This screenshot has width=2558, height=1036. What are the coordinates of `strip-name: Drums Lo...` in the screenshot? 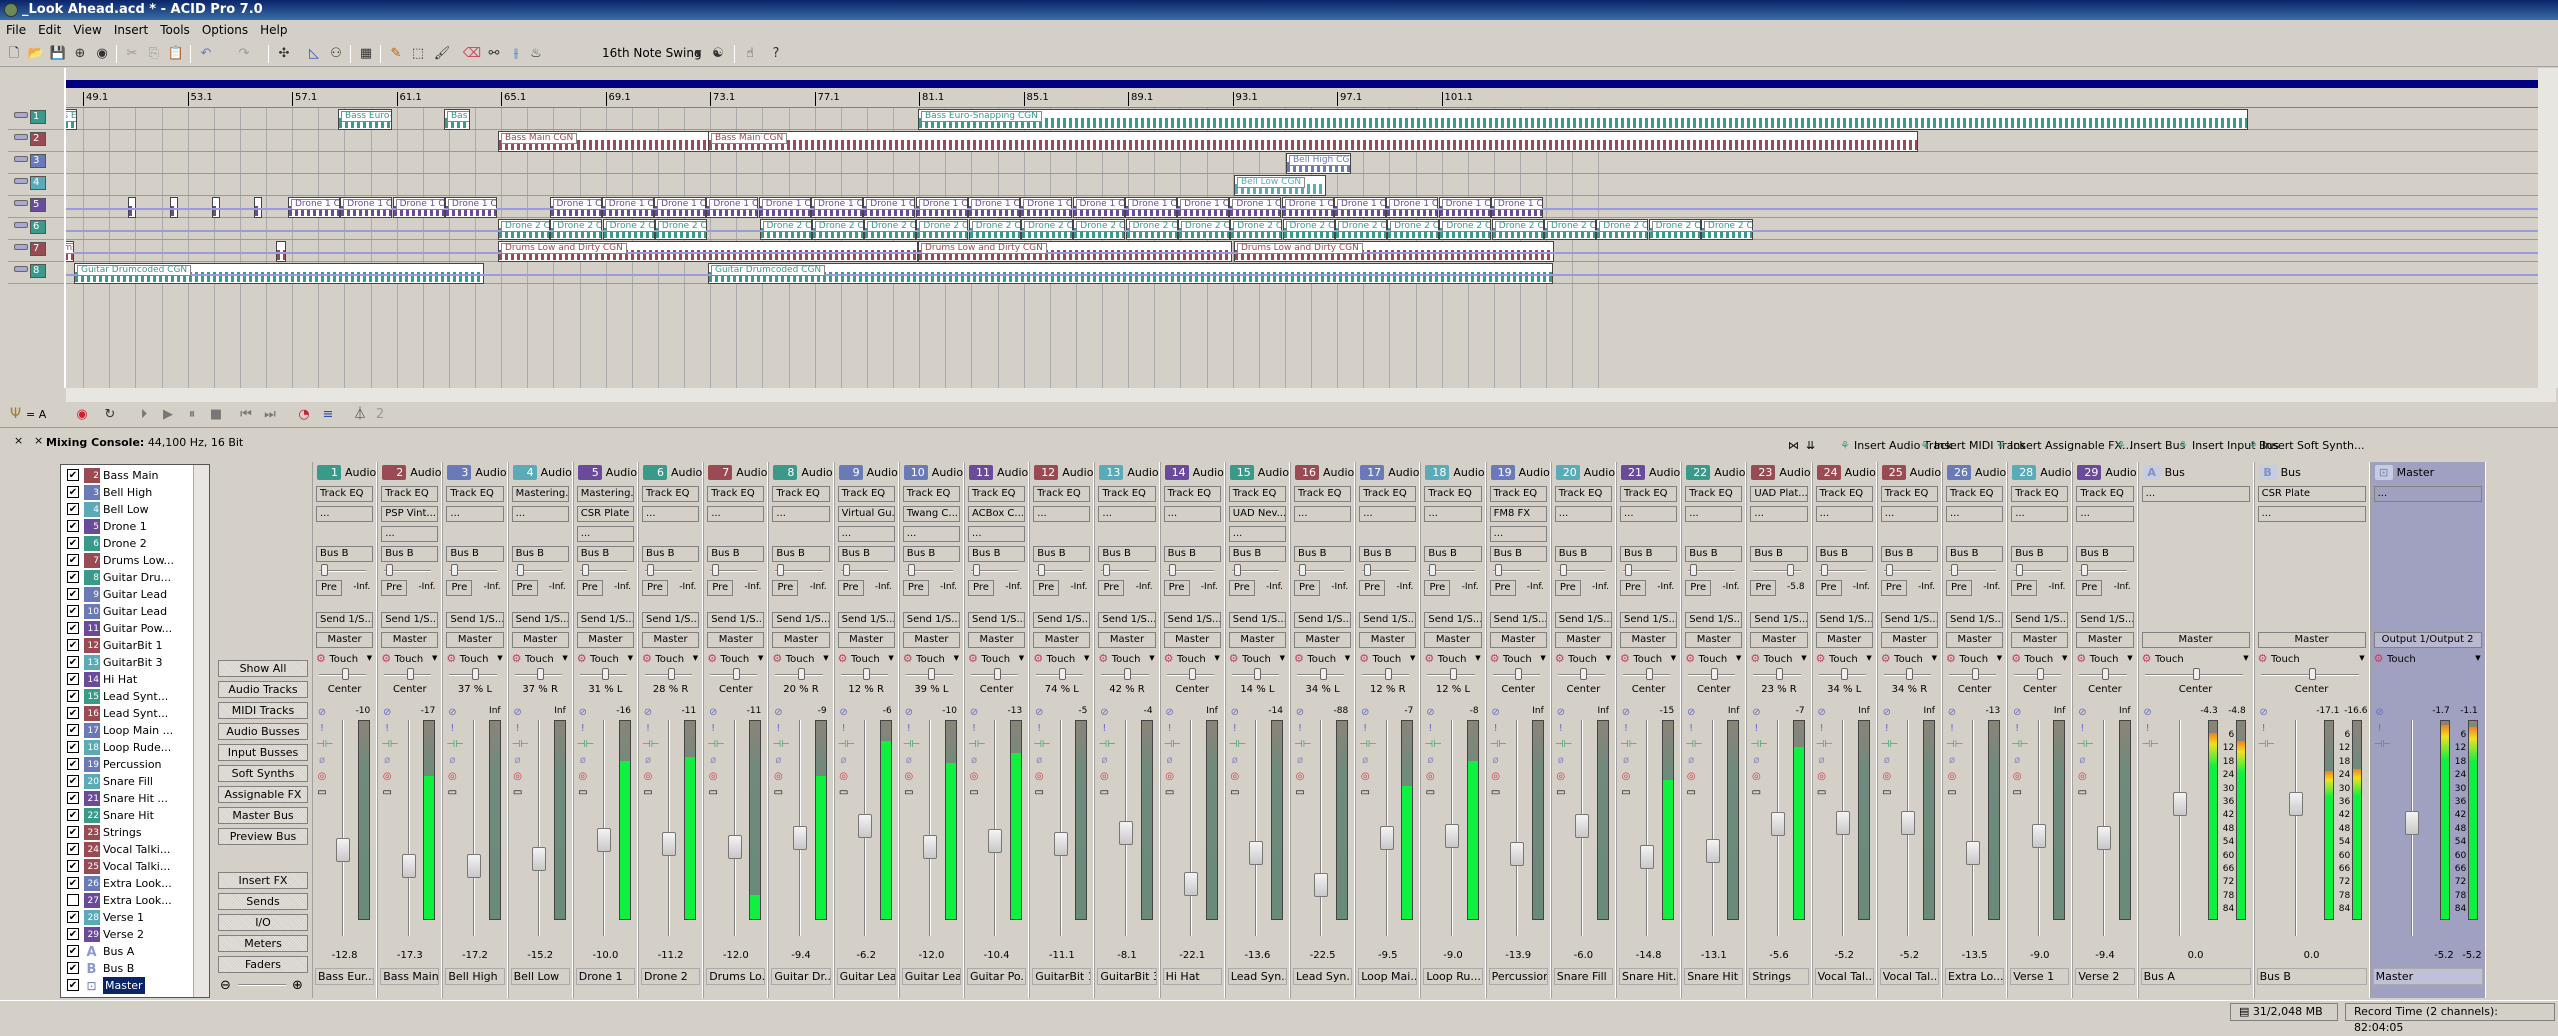 It's located at (736, 976).